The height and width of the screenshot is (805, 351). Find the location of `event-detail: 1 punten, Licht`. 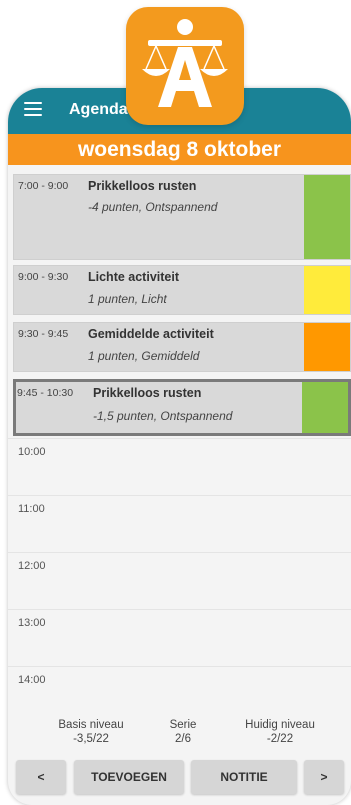

event-detail: 1 punten, Licht is located at coordinates (127, 299).